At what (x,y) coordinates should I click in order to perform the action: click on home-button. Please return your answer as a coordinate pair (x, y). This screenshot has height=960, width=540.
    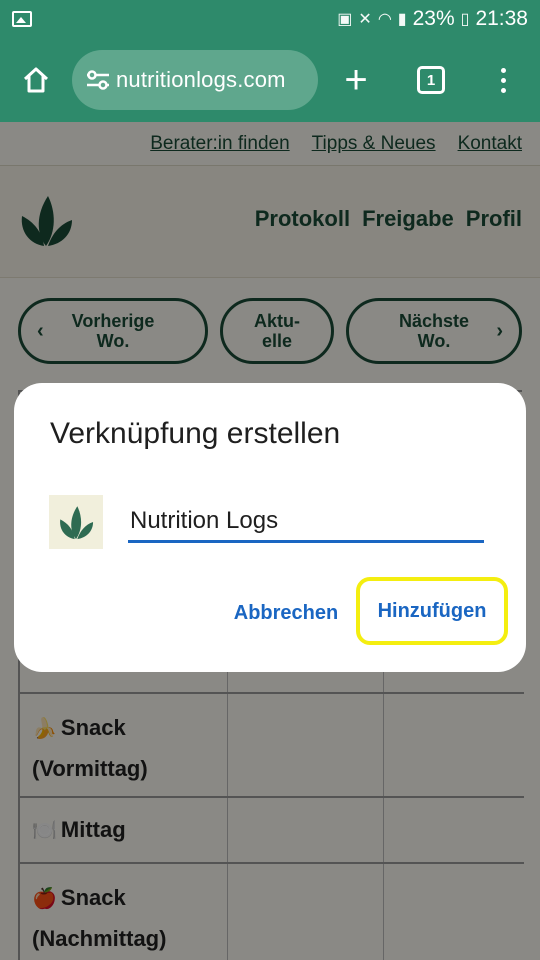
    Looking at the image, I should click on (36, 80).